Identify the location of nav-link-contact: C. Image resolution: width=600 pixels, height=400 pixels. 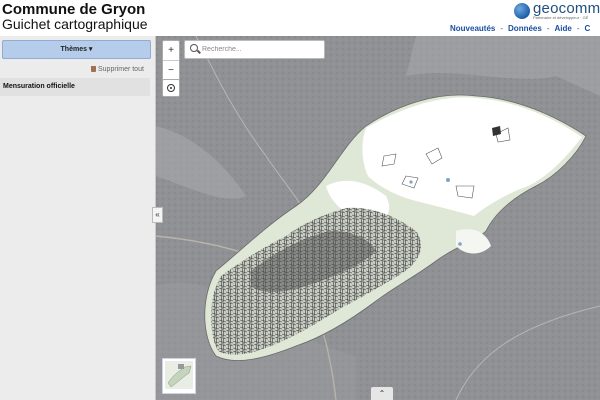
(588, 28).